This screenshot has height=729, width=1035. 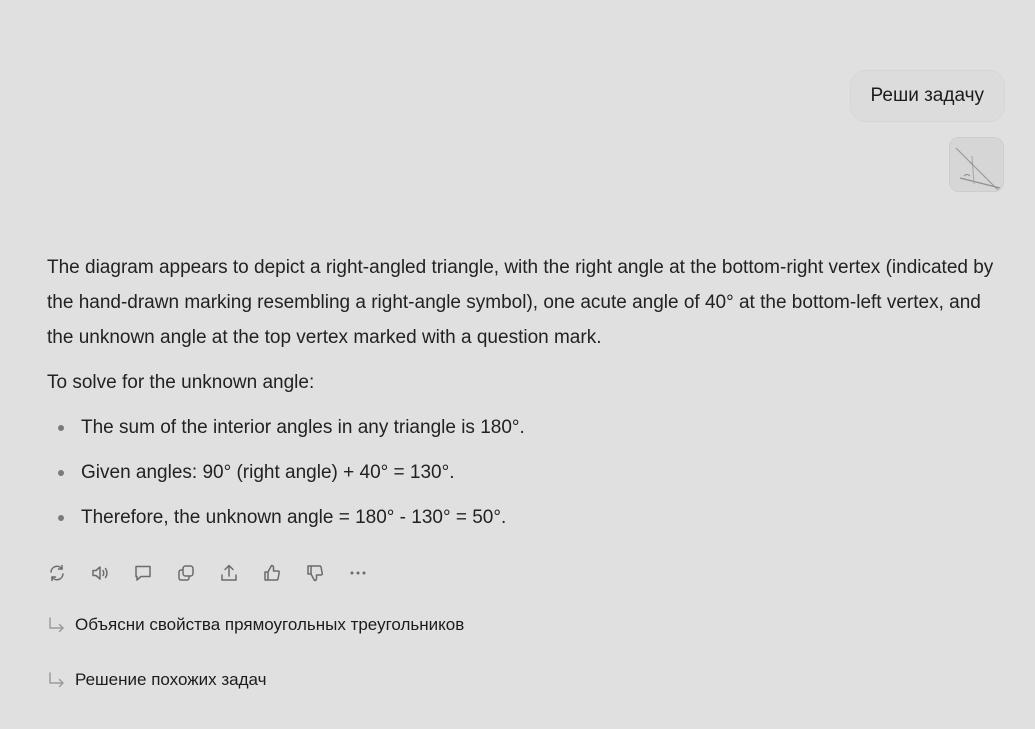 I want to click on like-button, so click(x=282, y=573).